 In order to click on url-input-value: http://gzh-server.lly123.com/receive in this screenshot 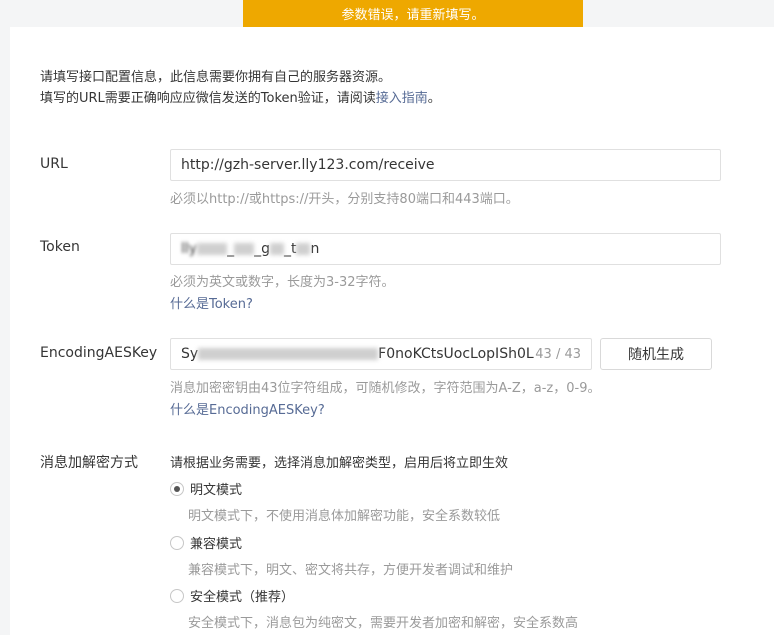, I will do `click(308, 165)`.